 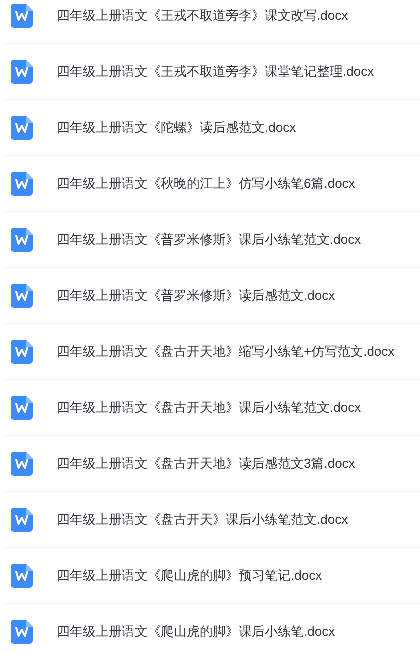 What do you see at coordinates (202, 520) in the screenshot?
I see `file-name: 四年级上册语文《盘古开天》课后小练笔范文.docx` at bounding box center [202, 520].